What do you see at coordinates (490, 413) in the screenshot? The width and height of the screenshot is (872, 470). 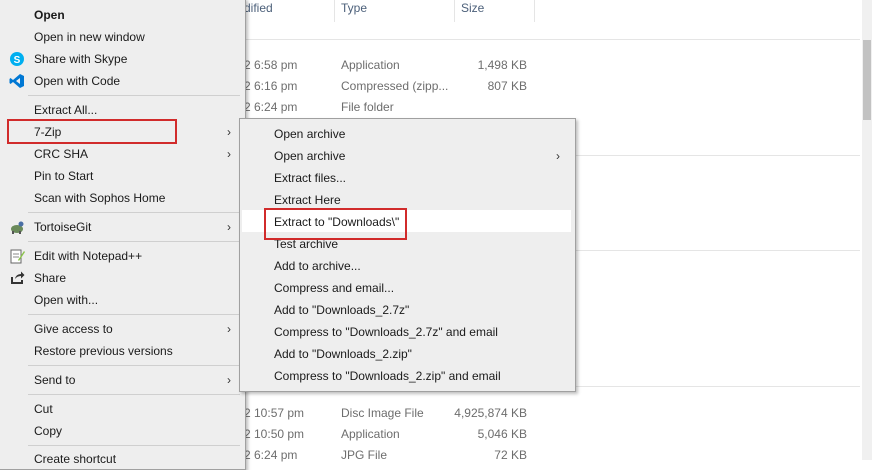 I see `row-size: 4,925,874 KB` at bounding box center [490, 413].